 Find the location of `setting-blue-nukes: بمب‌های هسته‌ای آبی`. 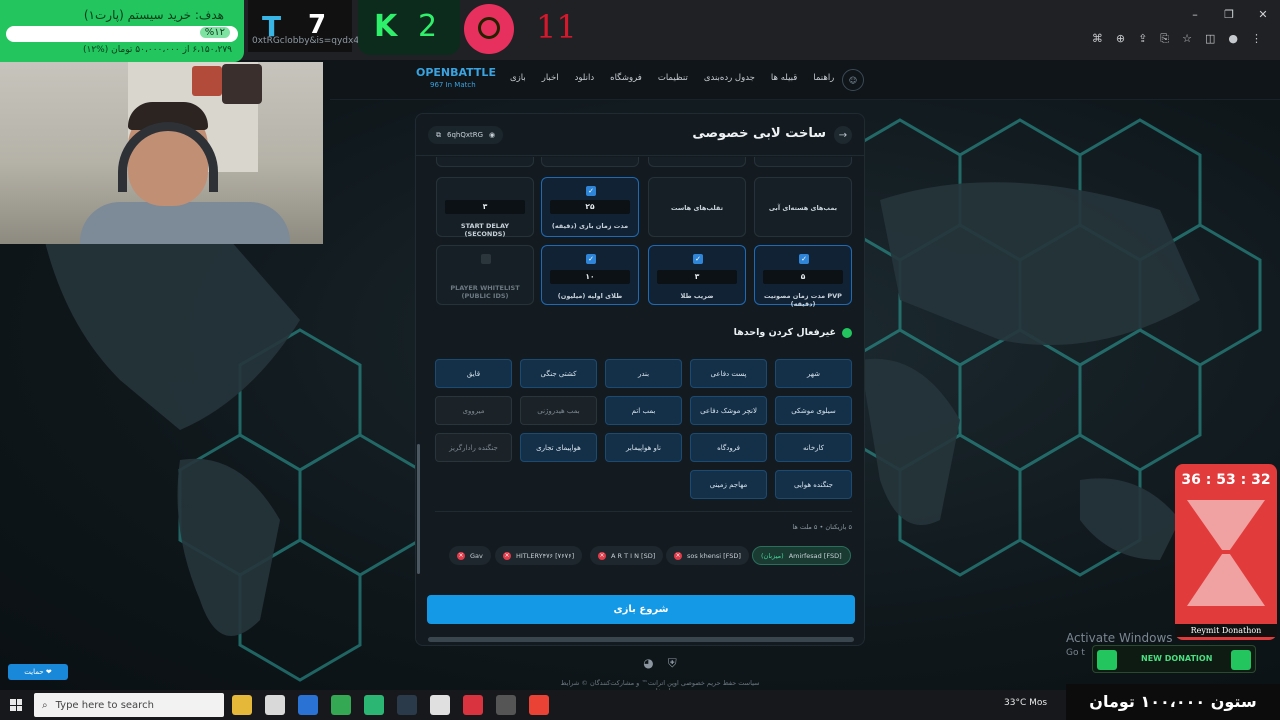

setting-blue-nukes: بمب‌های هسته‌ای آبی is located at coordinates (803, 207).